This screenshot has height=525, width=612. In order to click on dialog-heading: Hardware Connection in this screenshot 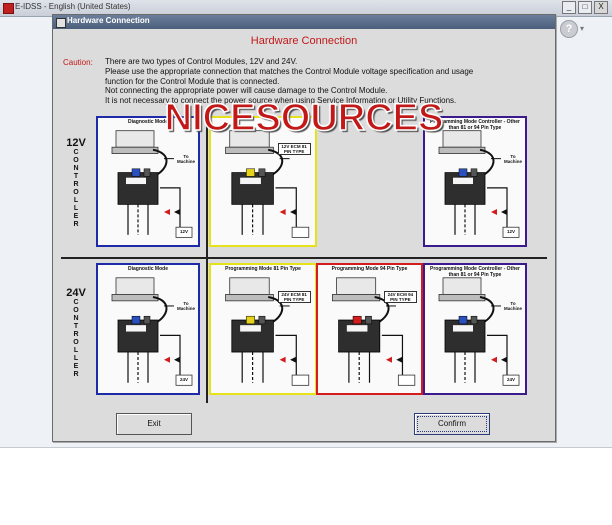, I will do `click(304, 41)`.